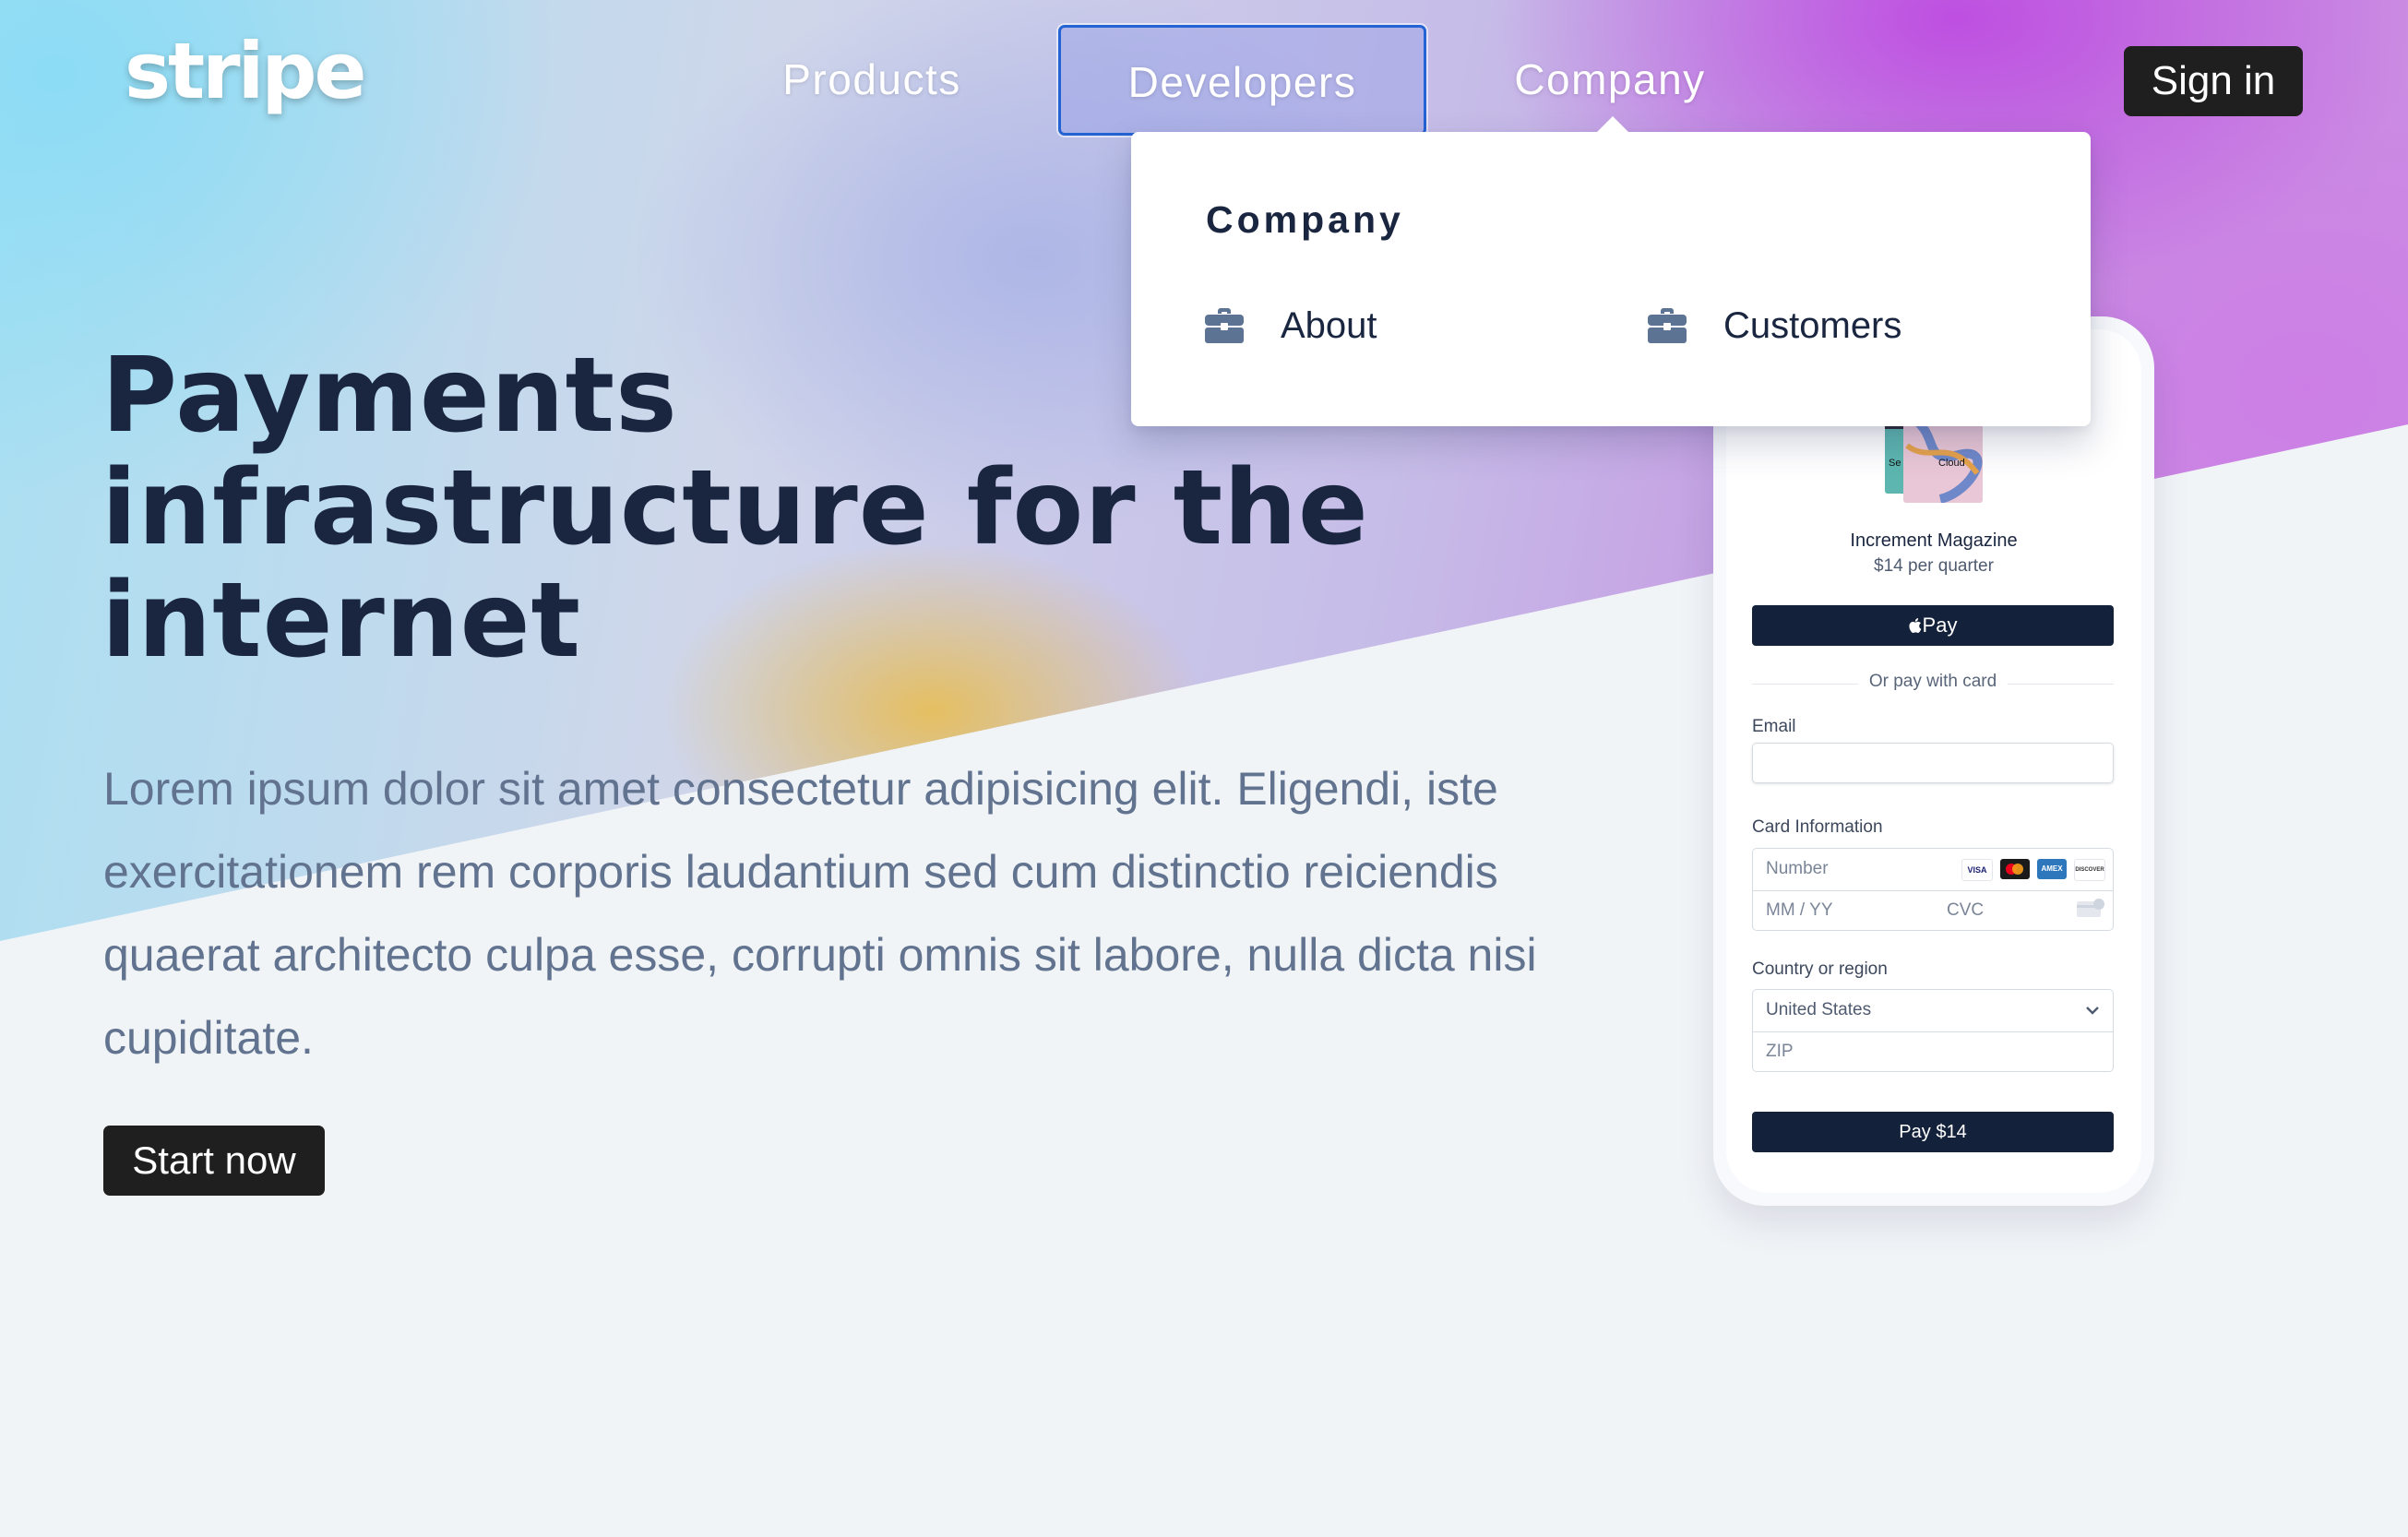 This screenshot has height=1537, width=2408. Describe the element at coordinates (1965, 910) in the screenshot. I see `cvc-input: CVC` at that location.